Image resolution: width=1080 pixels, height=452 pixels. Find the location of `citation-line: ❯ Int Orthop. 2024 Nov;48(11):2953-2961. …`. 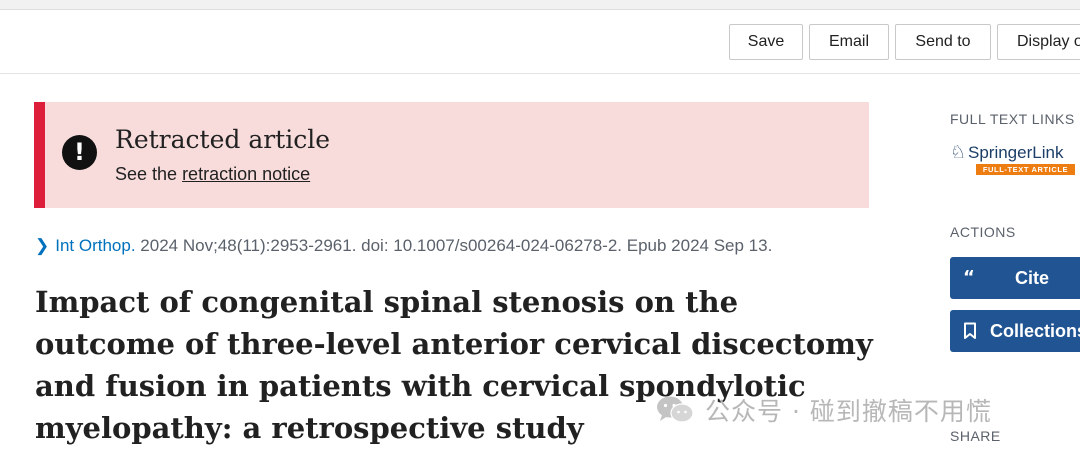

citation-line: ❯ Int Orthop. 2024 Nov;48(11):2953-2961. … is located at coordinates (403, 246).